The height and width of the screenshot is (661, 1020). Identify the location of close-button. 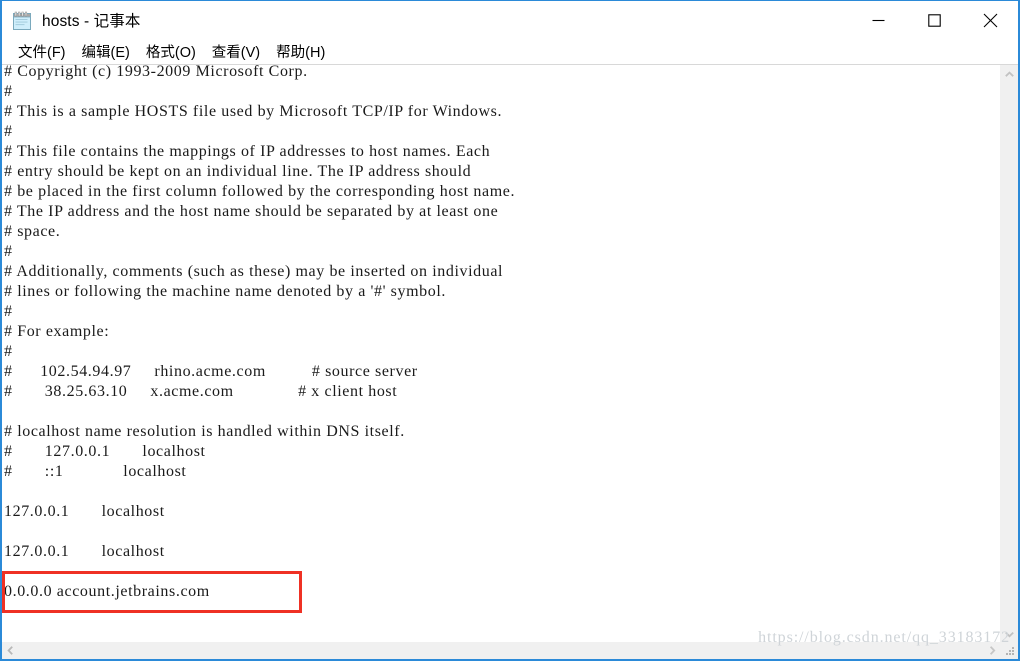
(990, 20).